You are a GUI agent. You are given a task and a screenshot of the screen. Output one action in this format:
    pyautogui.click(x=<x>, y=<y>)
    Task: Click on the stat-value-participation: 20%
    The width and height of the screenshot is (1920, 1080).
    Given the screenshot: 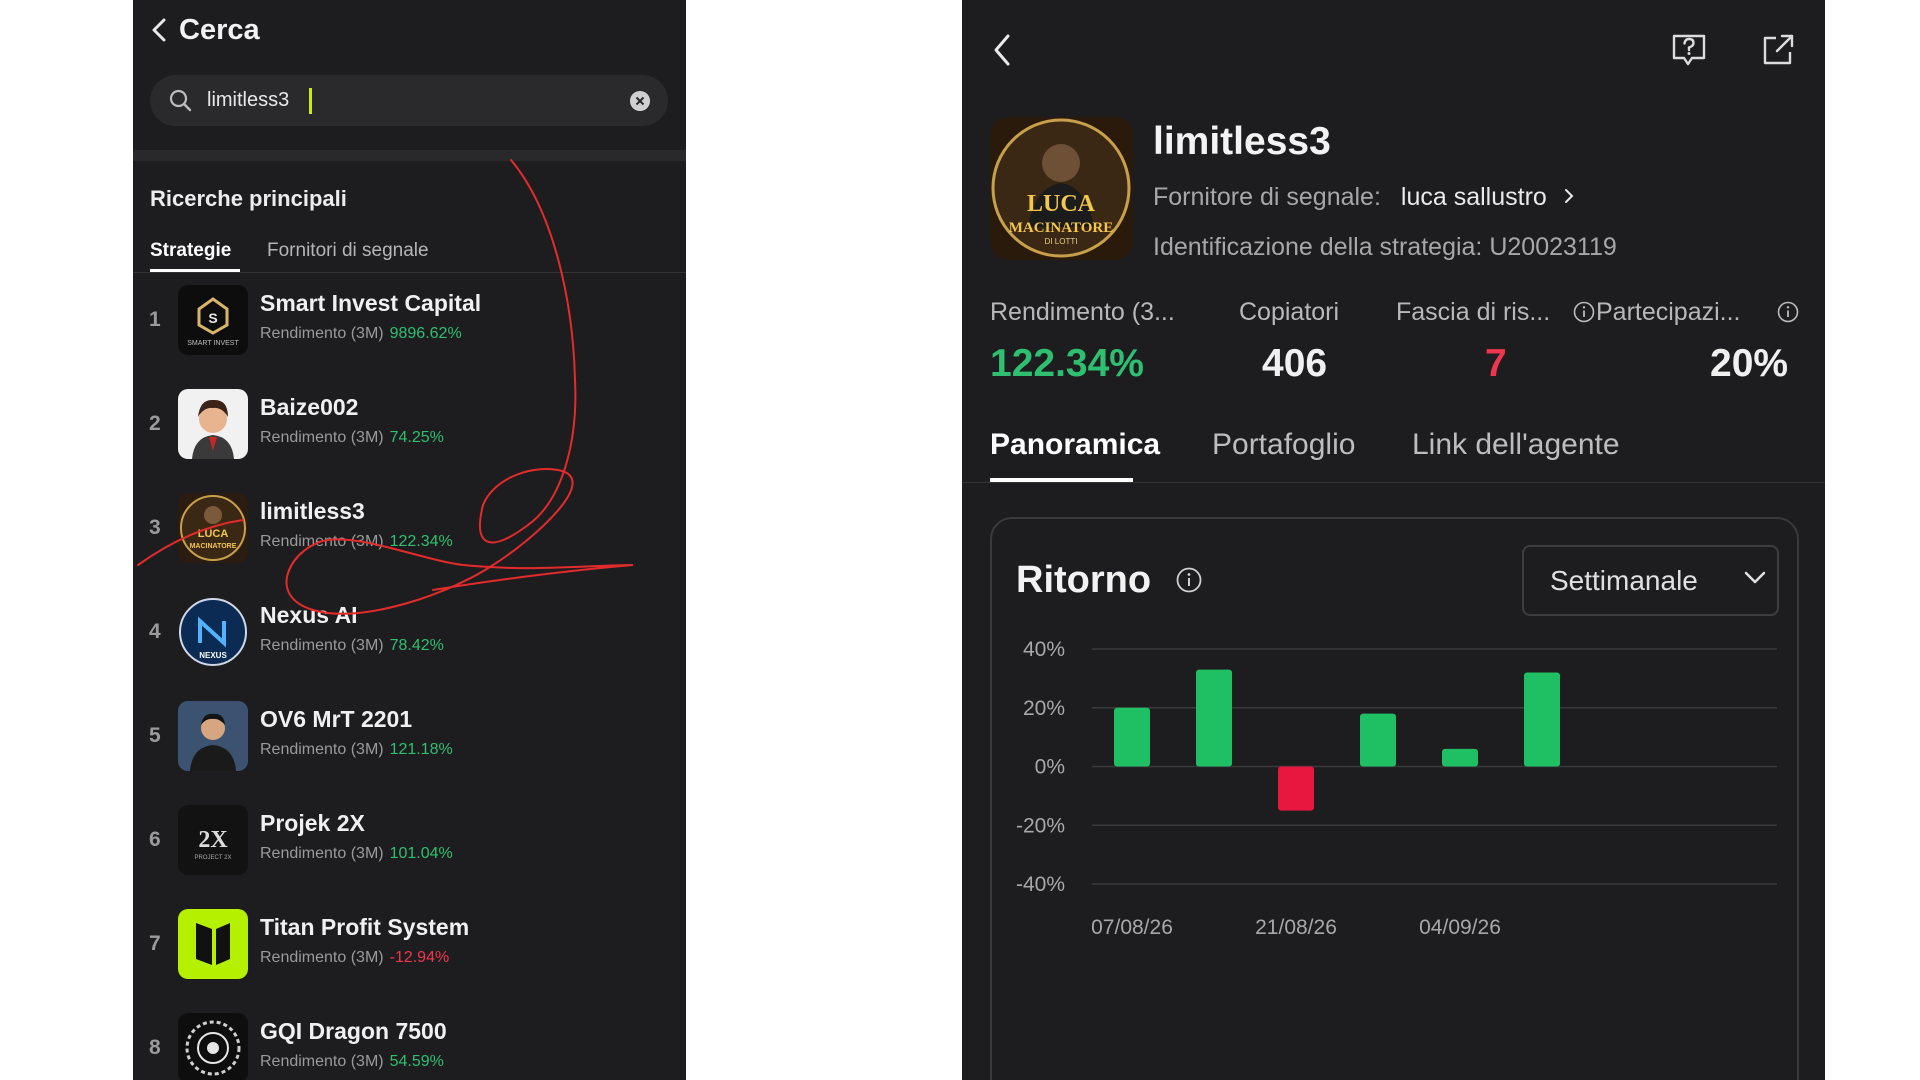 What is the action you would take?
    pyautogui.click(x=1749, y=363)
    